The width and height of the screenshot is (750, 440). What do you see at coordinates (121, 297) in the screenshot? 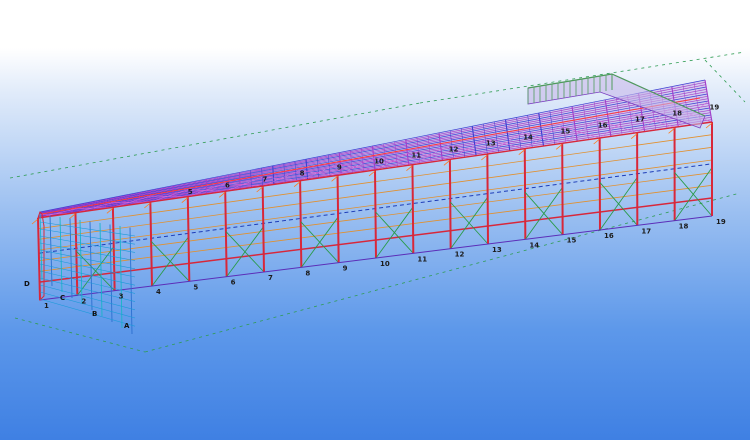
I see `front-axis-label: 3` at bounding box center [121, 297].